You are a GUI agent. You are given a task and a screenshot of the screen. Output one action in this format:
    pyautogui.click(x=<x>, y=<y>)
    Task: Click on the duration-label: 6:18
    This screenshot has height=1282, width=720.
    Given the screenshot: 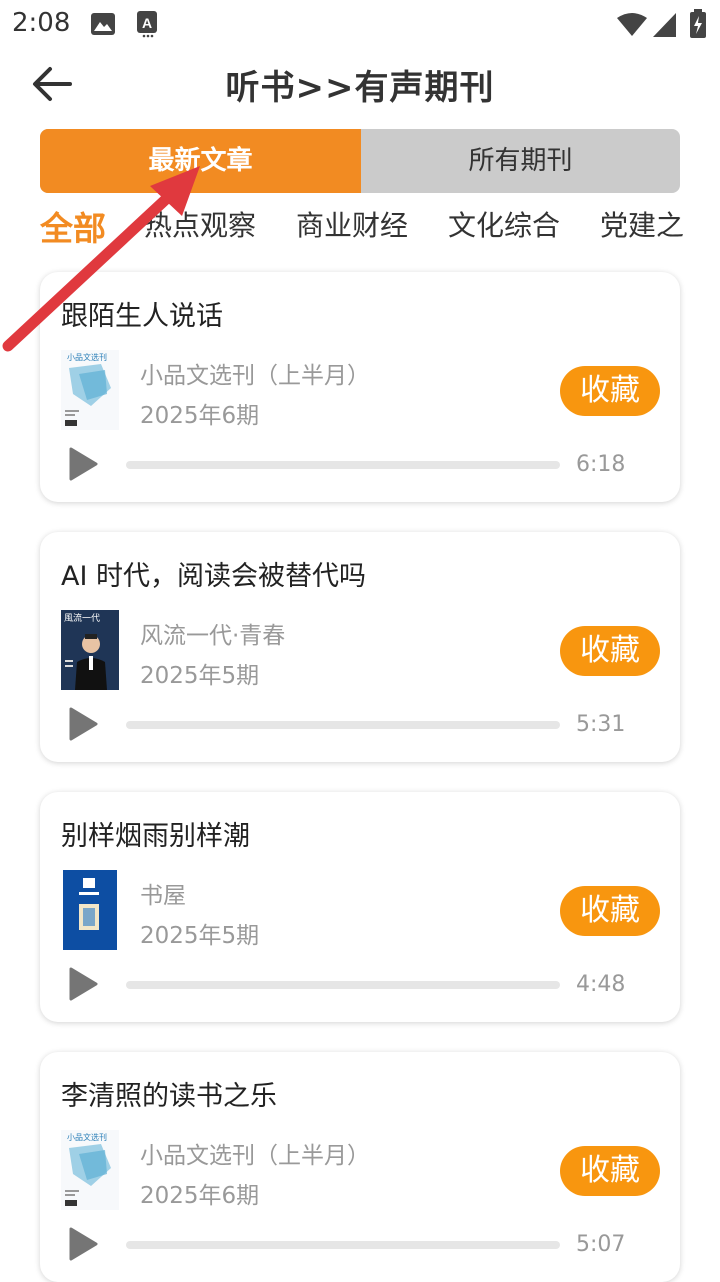 What is the action you would take?
    pyautogui.click(x=601, y=464)
    